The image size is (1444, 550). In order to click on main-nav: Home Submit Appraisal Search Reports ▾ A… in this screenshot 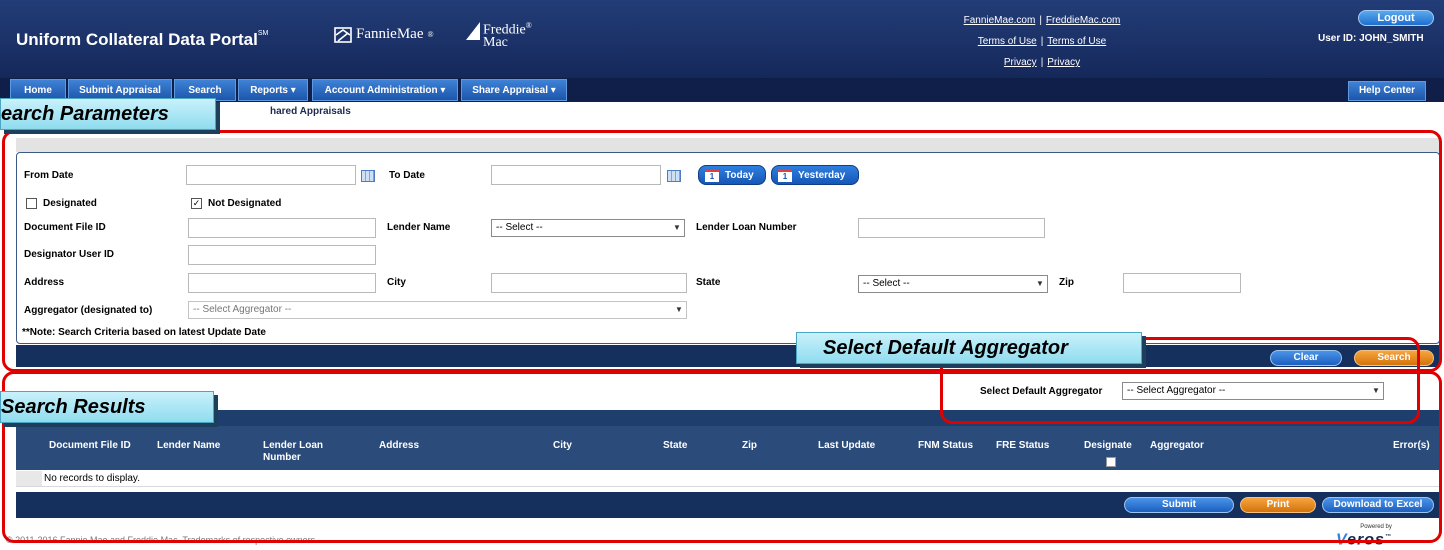, I will do `click(722, 90)`.